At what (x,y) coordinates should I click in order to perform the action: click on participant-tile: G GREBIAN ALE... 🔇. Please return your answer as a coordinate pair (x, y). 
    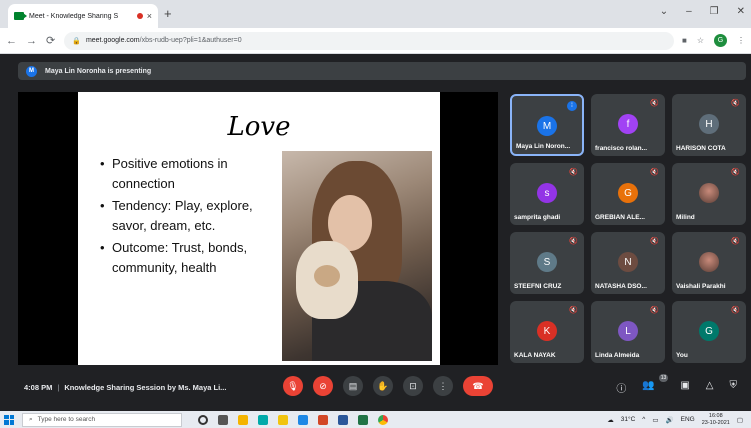
    Looking at the image, I should click on (628, 194).